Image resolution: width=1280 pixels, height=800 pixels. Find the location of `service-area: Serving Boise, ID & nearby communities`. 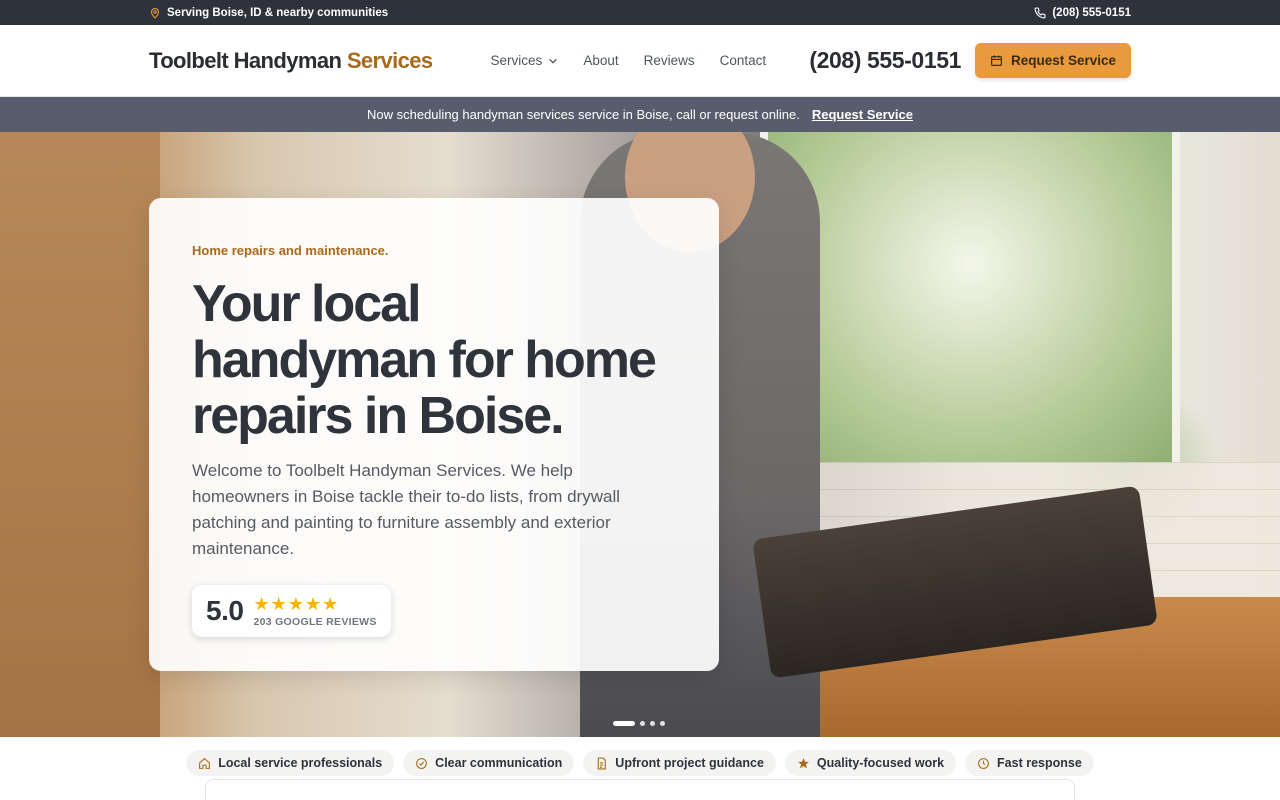

service-area: Serving Boise, ID & nearby communities is located at coordinates (268, 13).